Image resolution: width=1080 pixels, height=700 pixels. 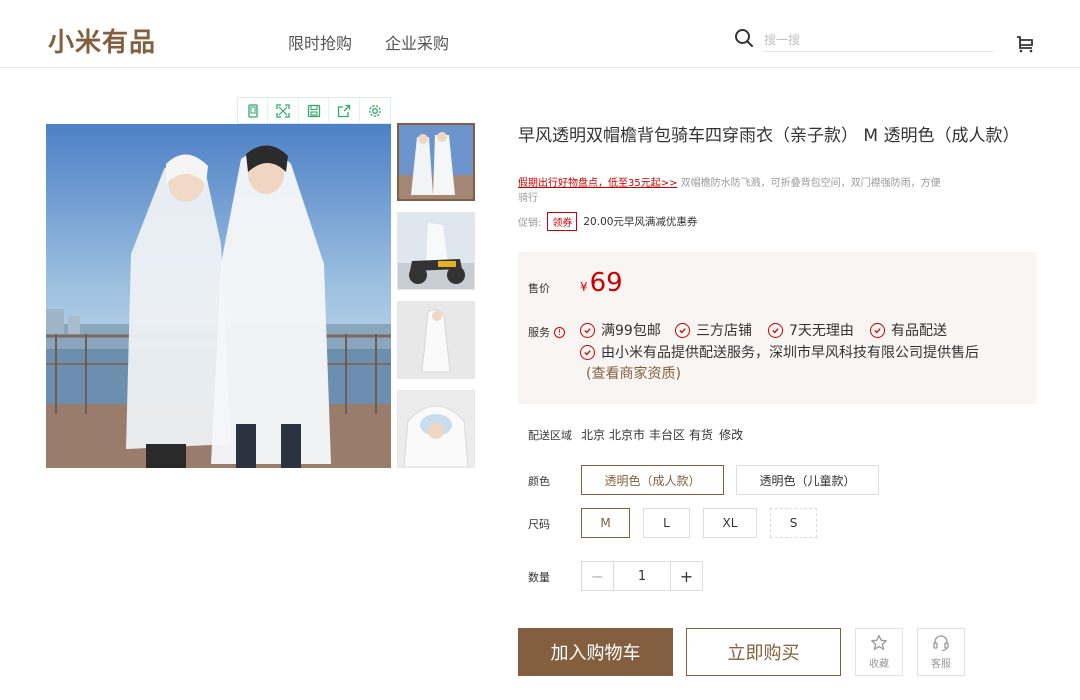 What do you see at coordinates (417, 42) in the screenshot?
I see `nav-enterprise-purchase: 企业采购` at bounding box center [417, 42].